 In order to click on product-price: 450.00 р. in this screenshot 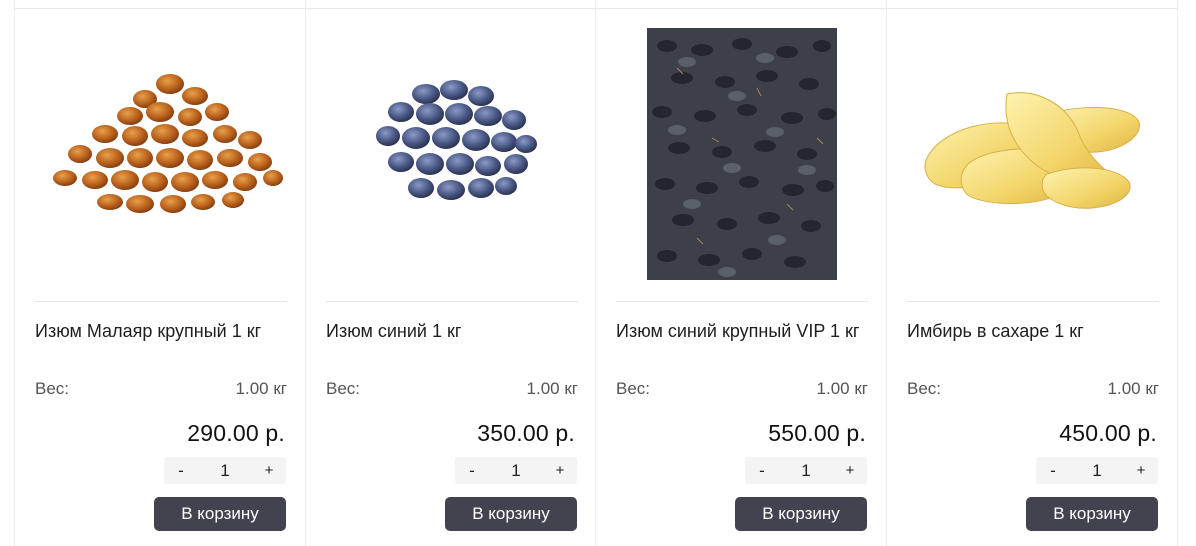, I will do `click(1108, 433)`.